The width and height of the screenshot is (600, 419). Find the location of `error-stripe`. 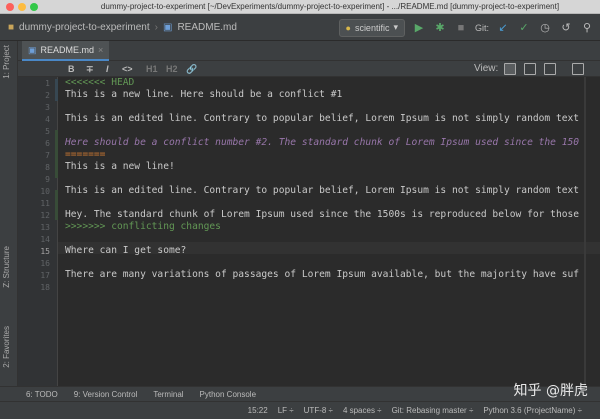

error-stripe is located at coordinates (585, 231).